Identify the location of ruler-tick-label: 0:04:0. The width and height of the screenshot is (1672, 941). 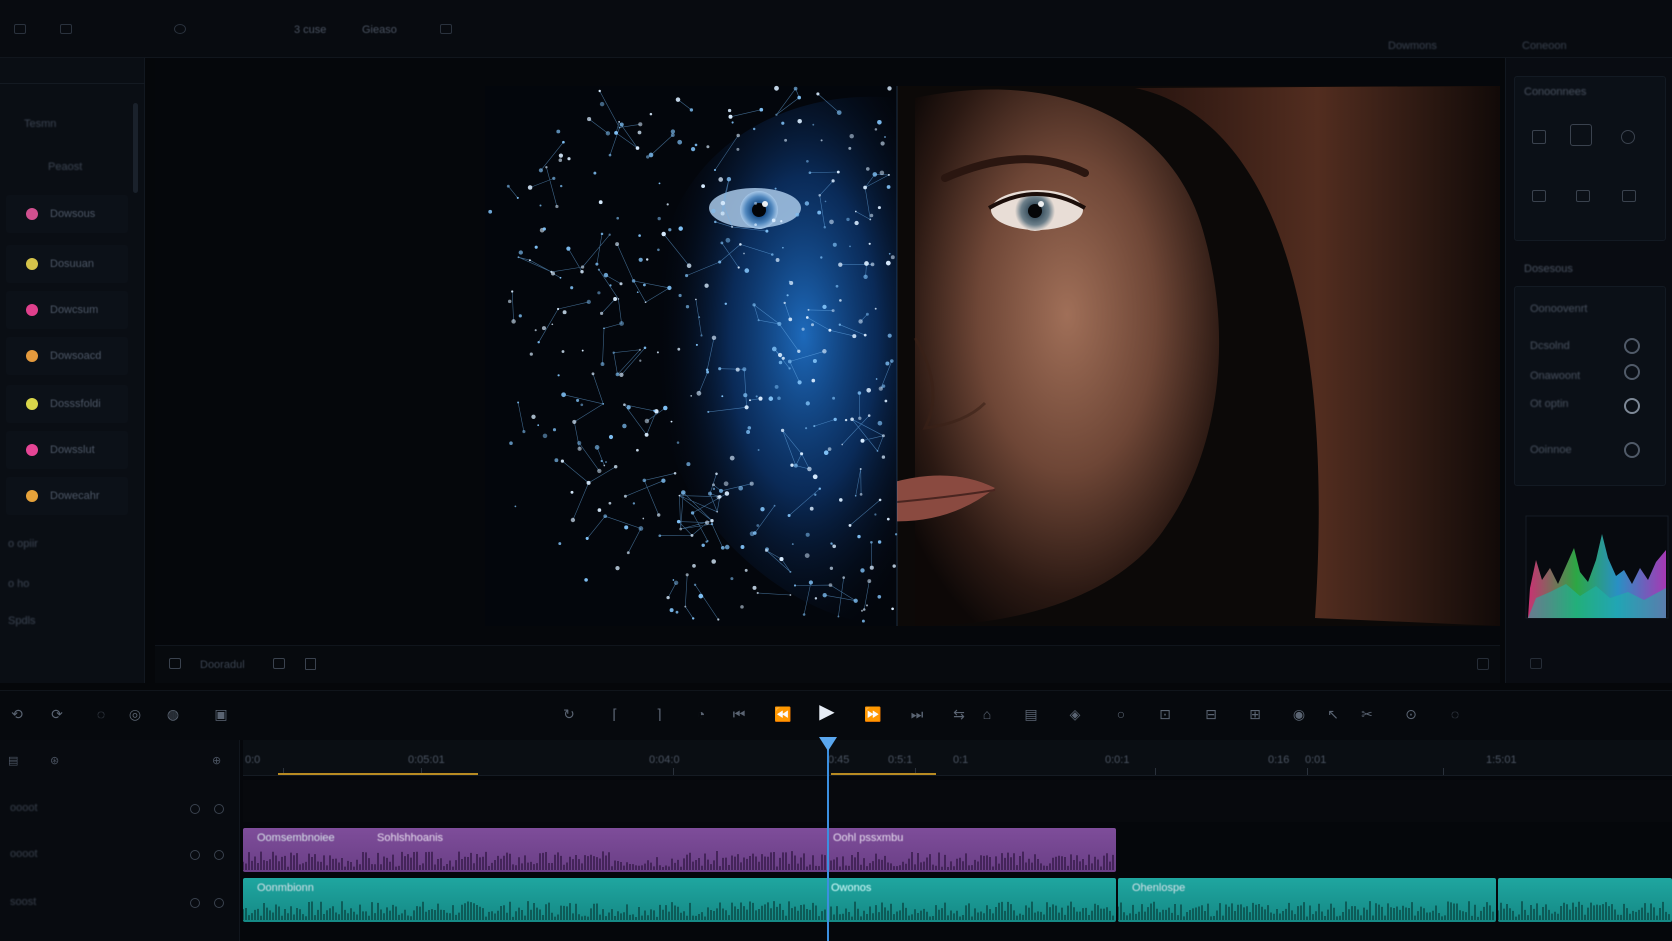
(664, 760).